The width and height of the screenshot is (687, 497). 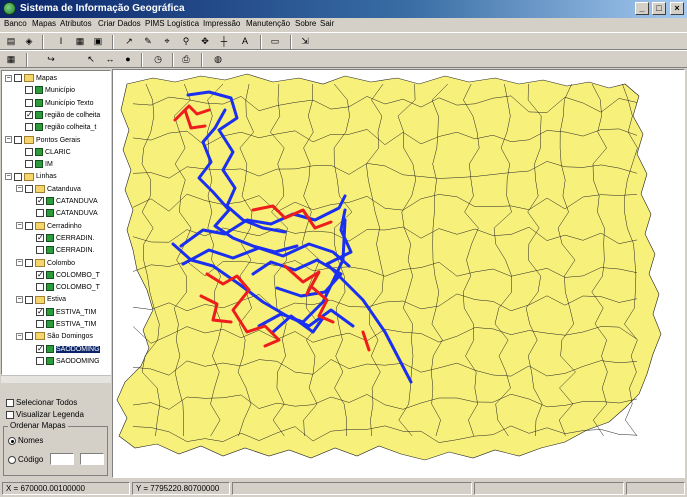 I want to click on info-icon: I, so click(x=61, y=41).